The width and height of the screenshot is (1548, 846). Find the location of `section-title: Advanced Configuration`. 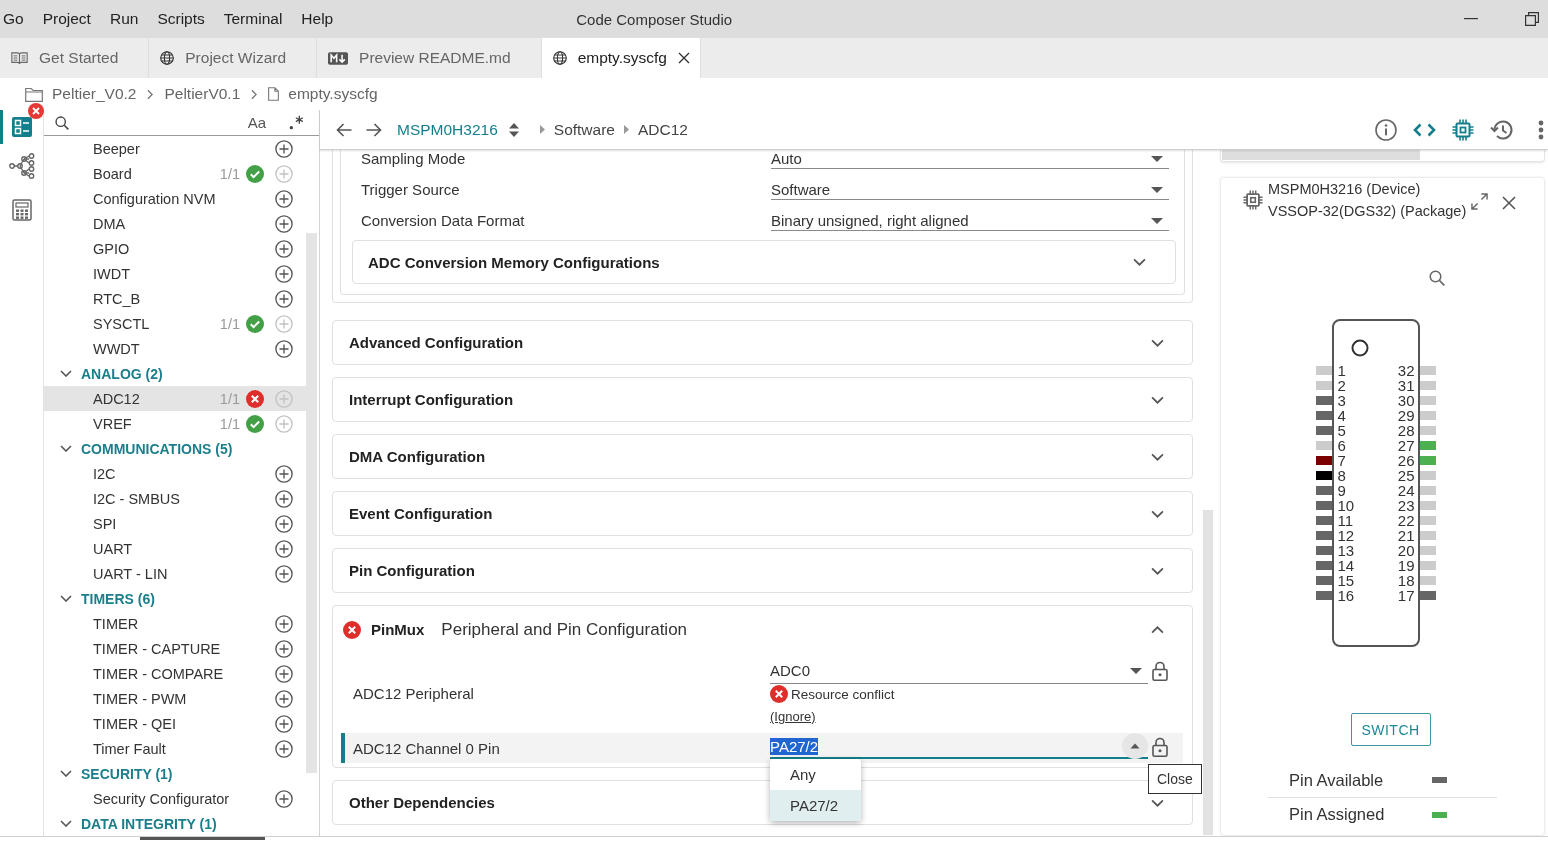

section-title: Advanced Configuration is located at coordinates (436, 342).